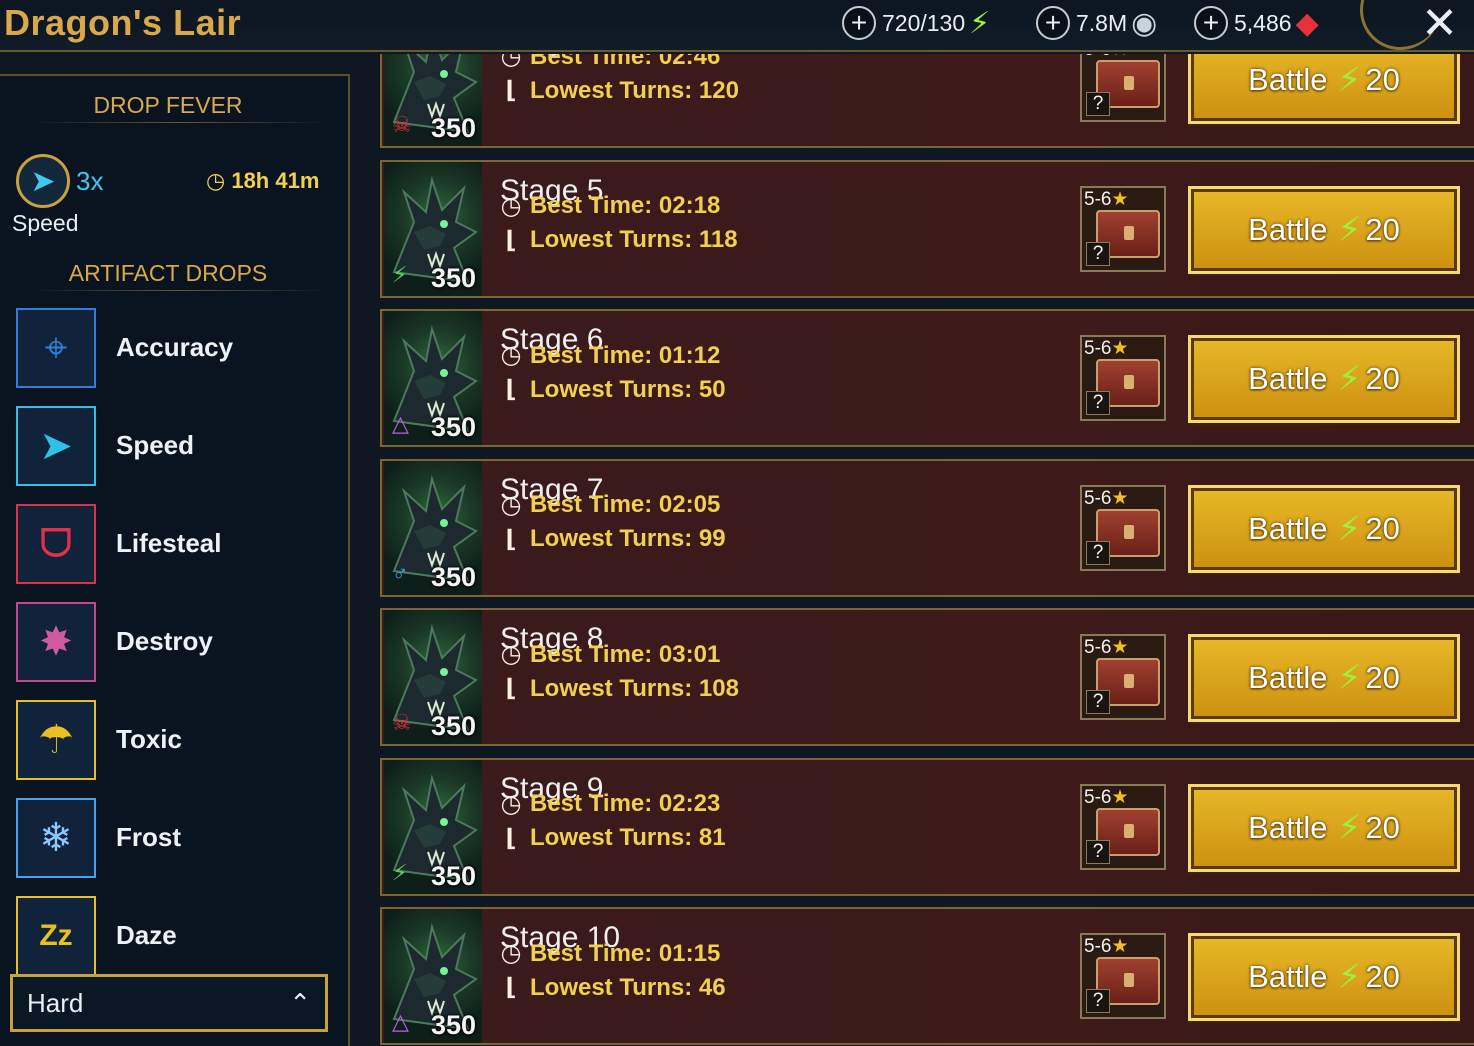  What do you see at coordinates (924, 22) in the screenshot?
I see `energy-value: 720/130` at bounding box center [924, 22].